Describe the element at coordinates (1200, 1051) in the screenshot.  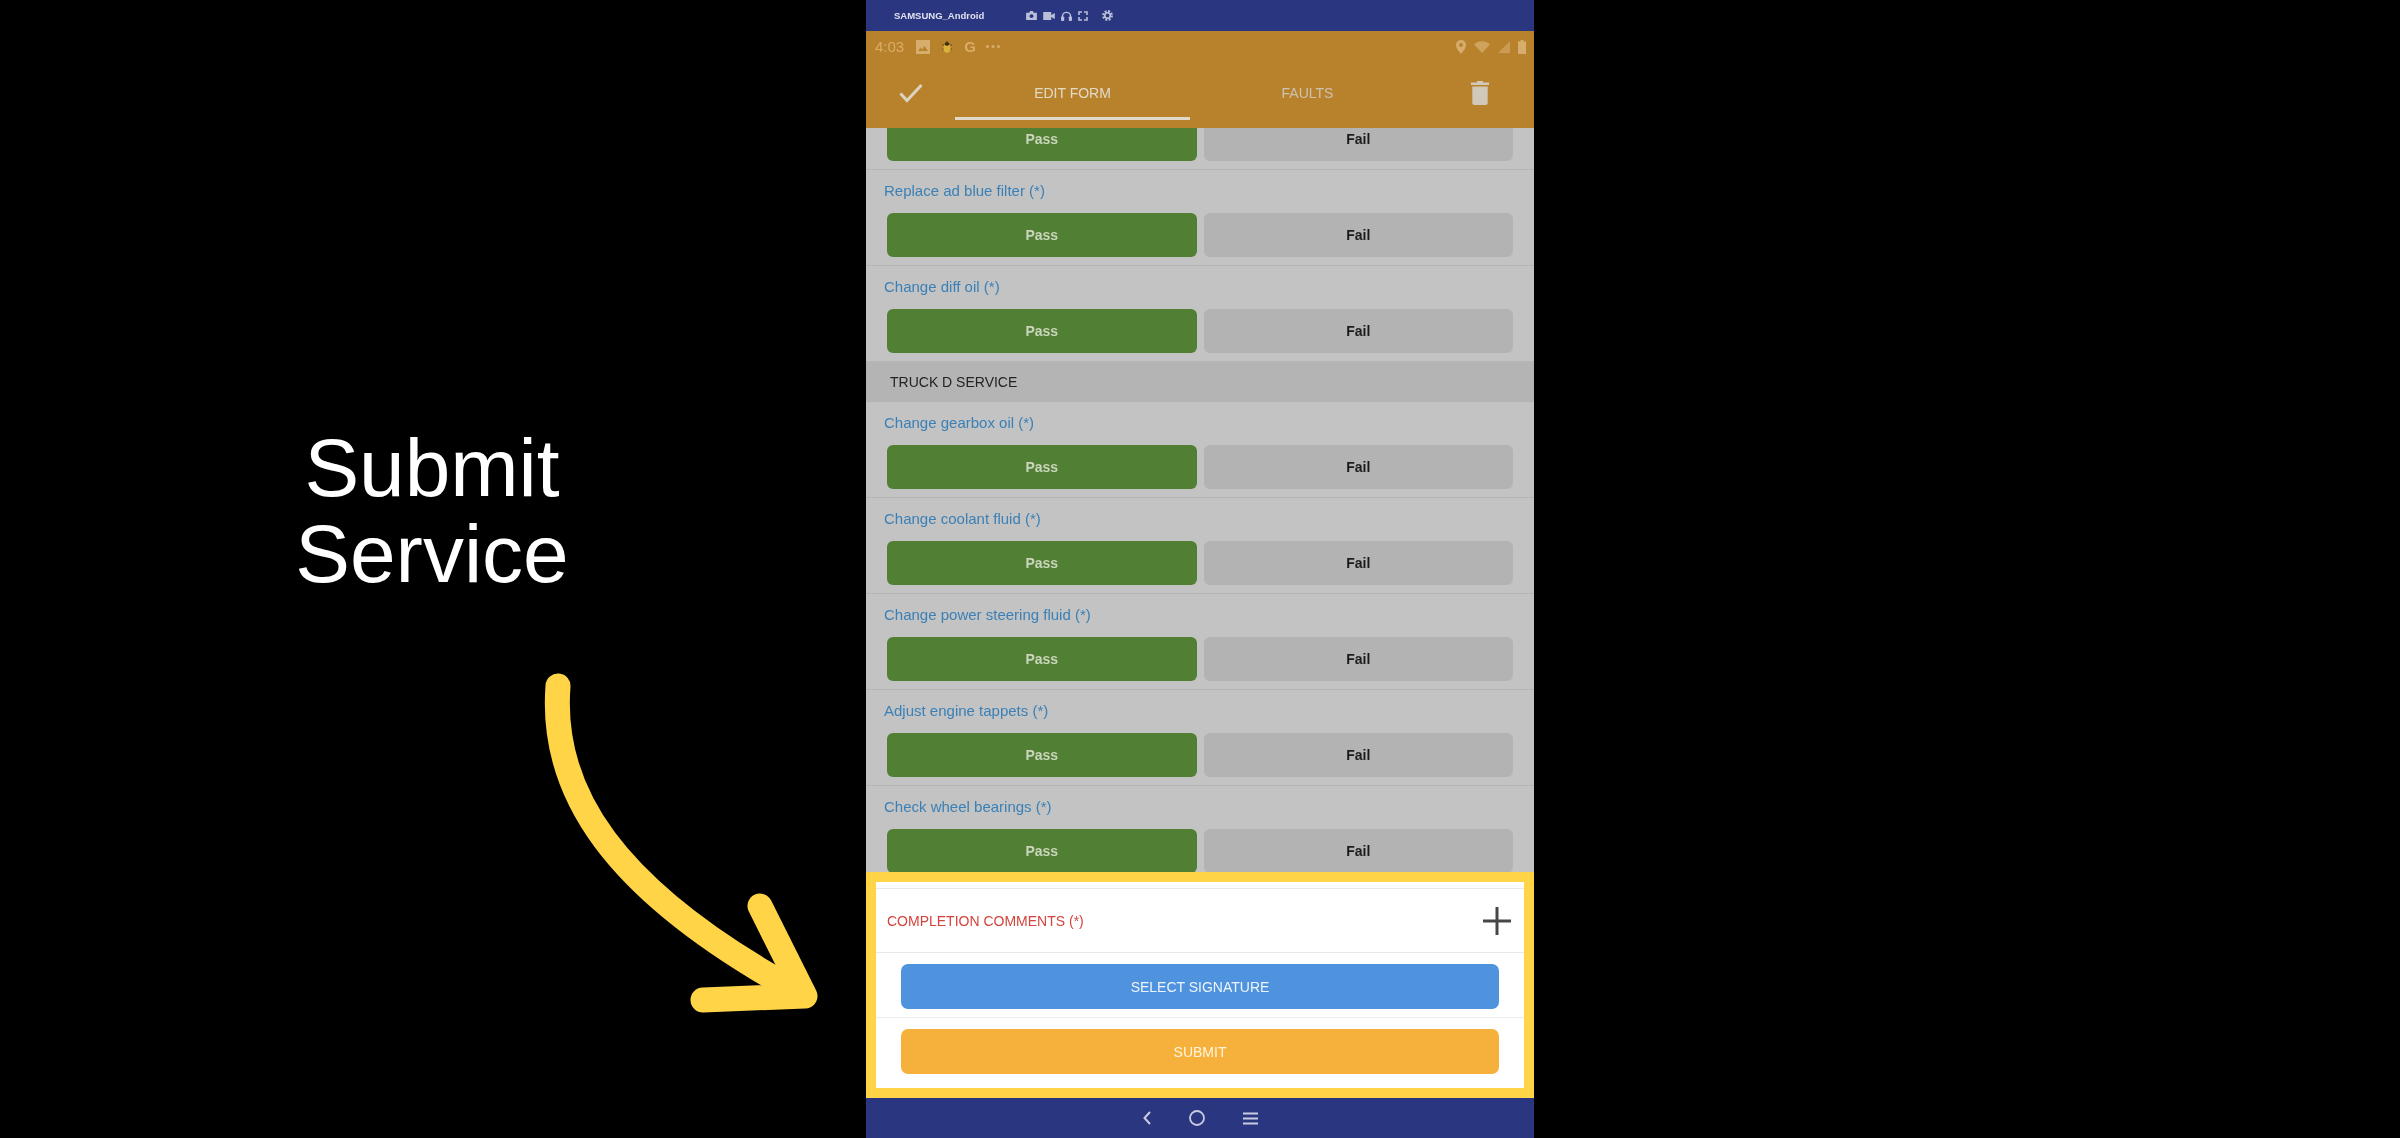
I see `submit-button: SUBMIT` at that location.